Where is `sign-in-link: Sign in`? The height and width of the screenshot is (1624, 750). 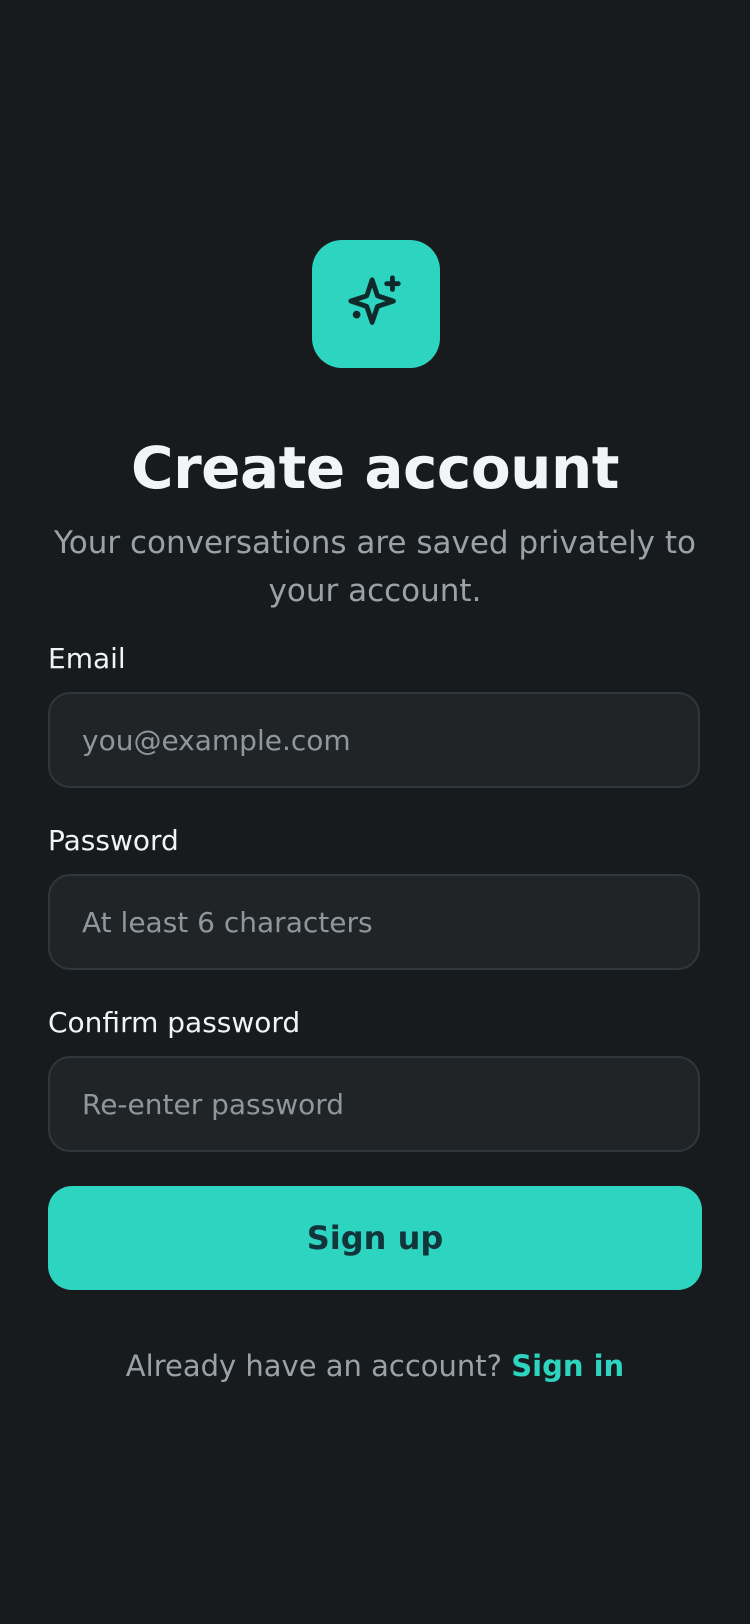
sign-in-link: Sign in is located at coordinates (567, 1366).